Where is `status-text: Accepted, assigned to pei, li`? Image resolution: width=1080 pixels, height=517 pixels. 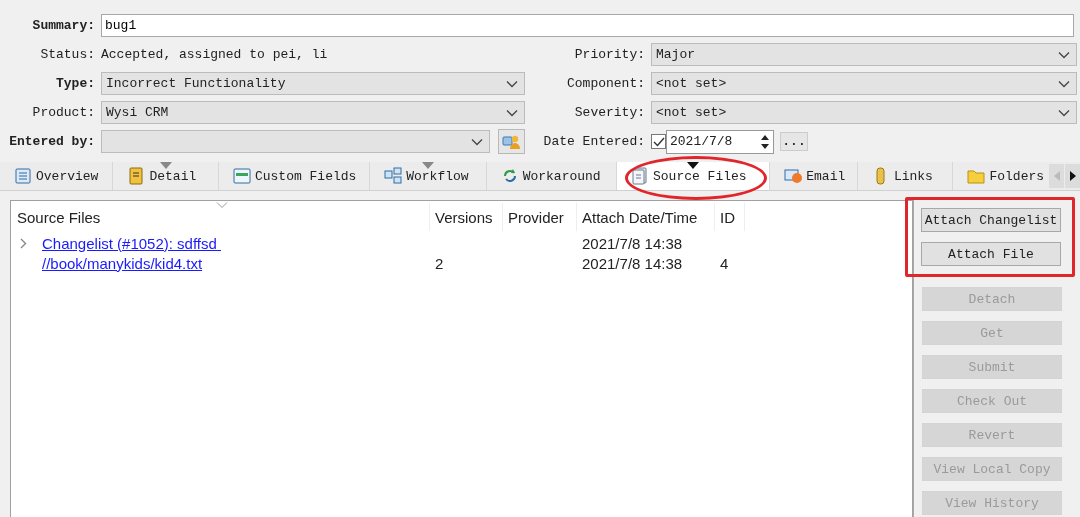 status-text: Accepted, assigned to pei, li is located at coordinates (214, 54).